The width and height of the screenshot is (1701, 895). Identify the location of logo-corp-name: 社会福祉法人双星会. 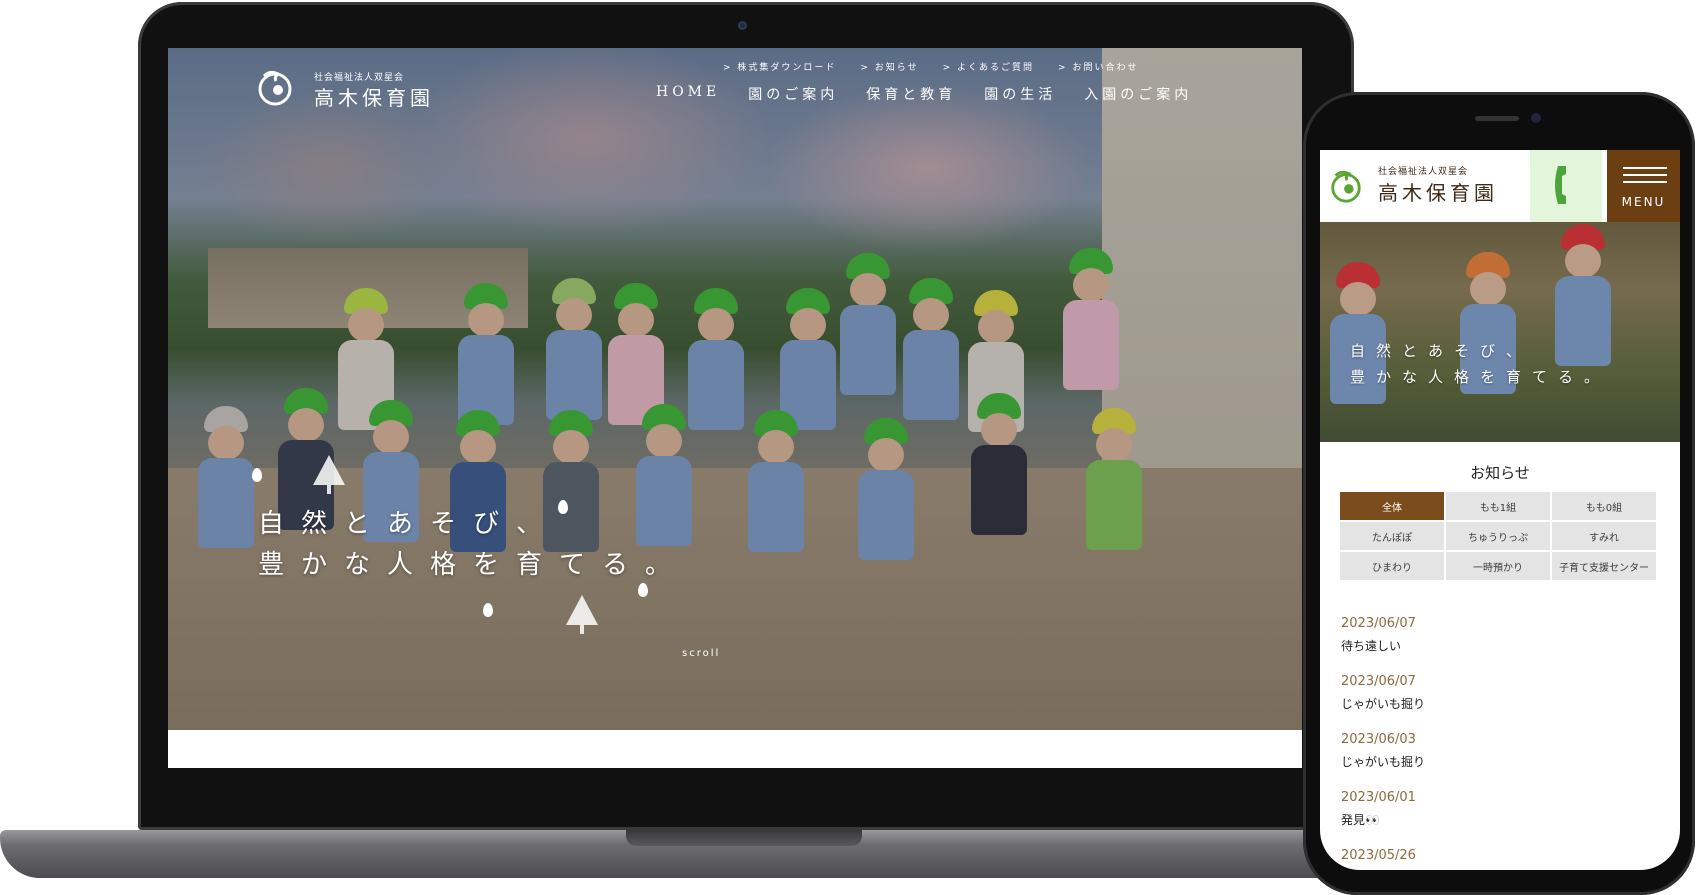
(1423, 172).